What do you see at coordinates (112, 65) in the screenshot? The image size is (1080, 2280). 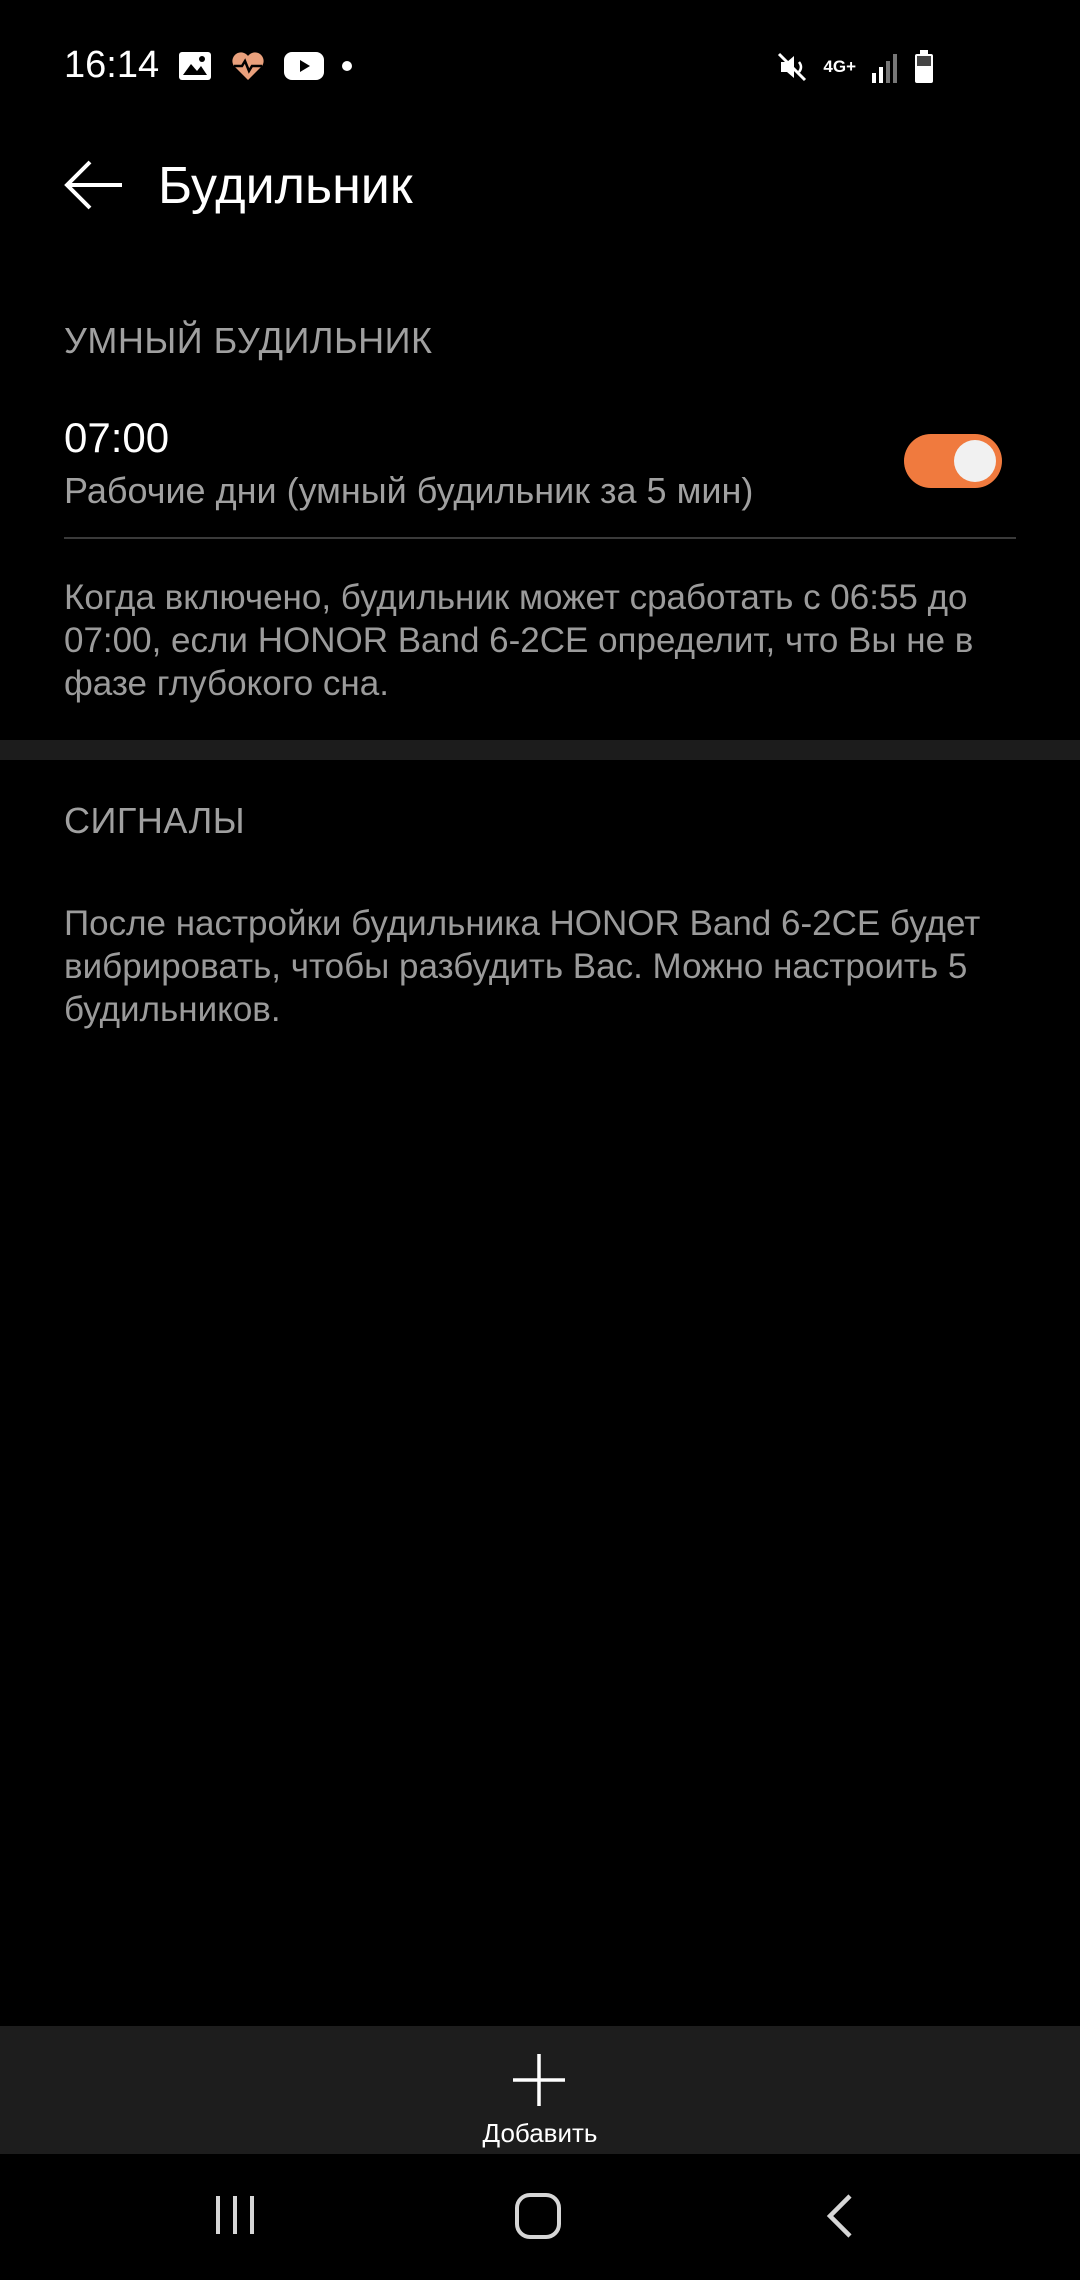 I see `status-time: 16:14` at bounding box center [112, 65].